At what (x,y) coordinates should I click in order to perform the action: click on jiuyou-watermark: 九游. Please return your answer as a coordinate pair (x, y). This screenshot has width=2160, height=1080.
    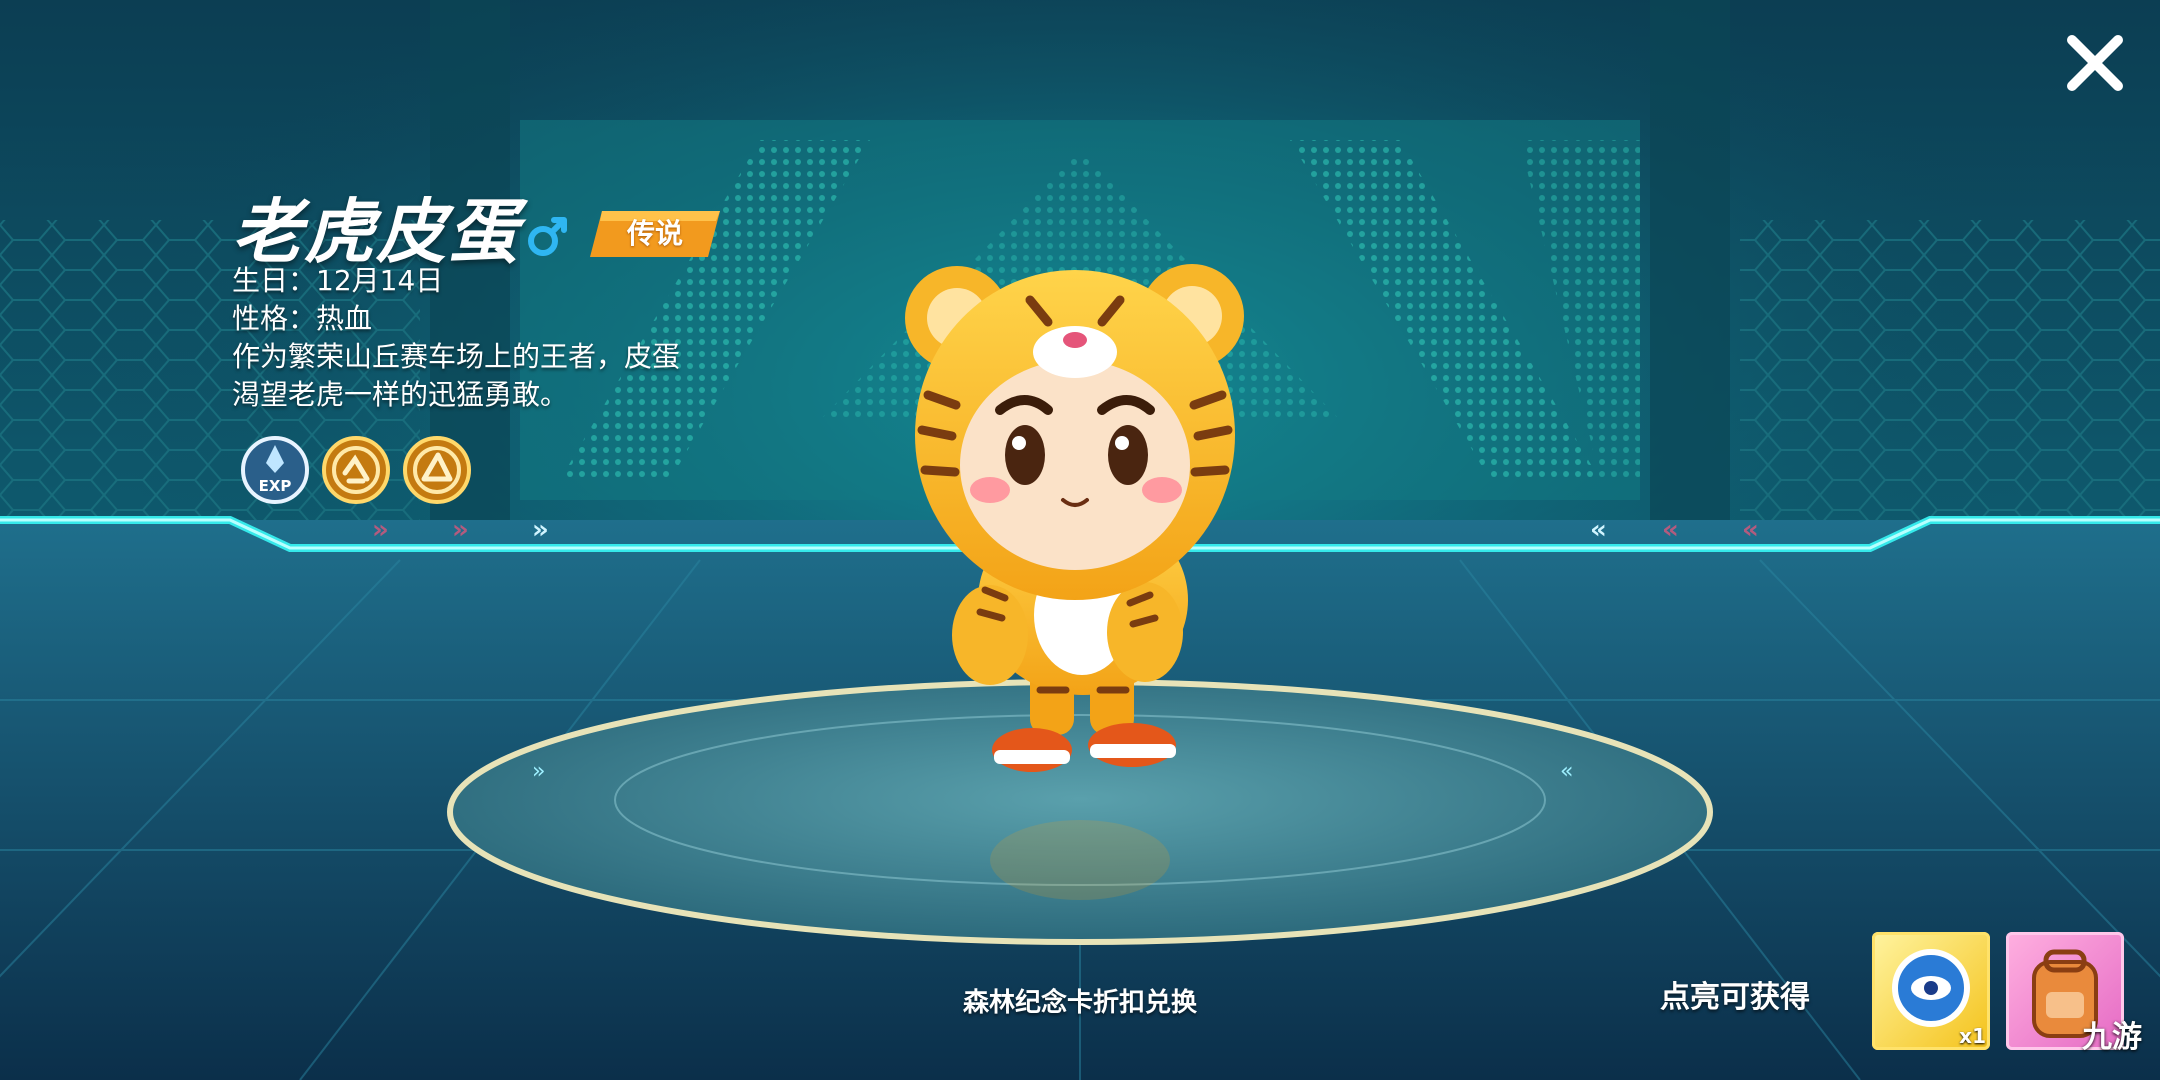
    Looking at the image, I should click on (2112, 1037).